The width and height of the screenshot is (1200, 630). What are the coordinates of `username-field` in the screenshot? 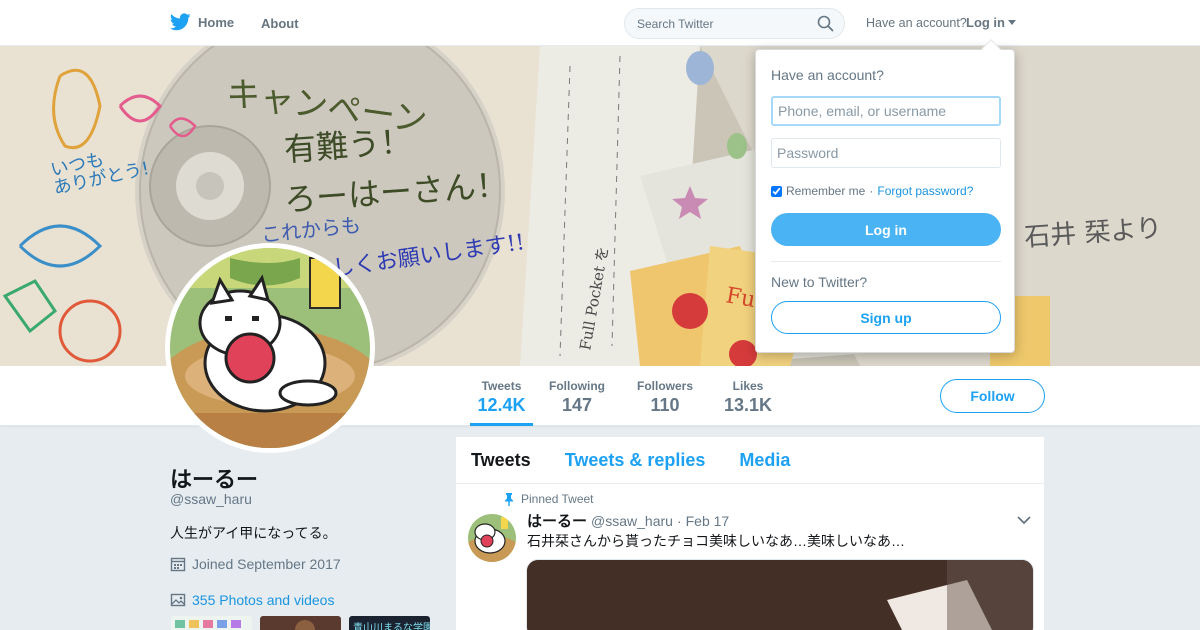 It's located at (886, 111).